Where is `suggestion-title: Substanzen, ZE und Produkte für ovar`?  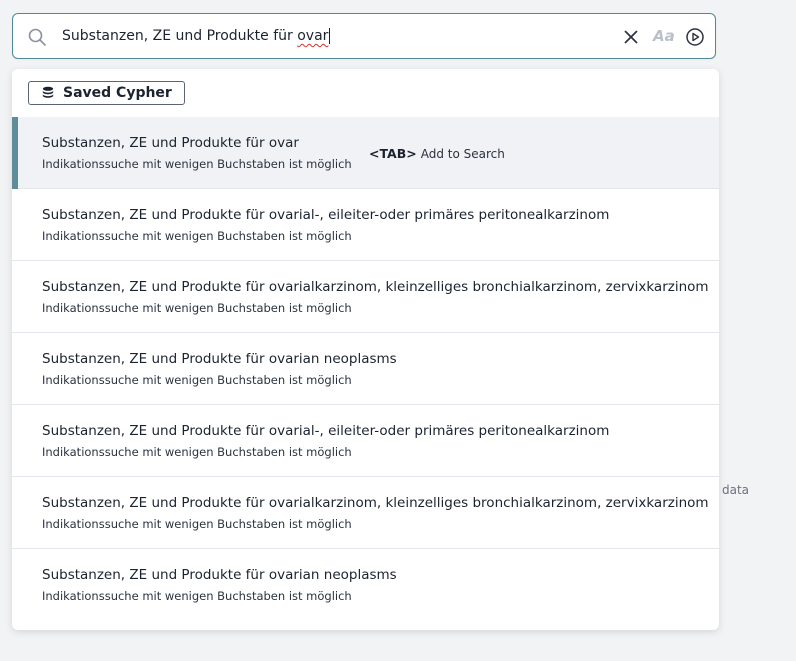
suggestion-title: Substanzen, ZE und Produkte für ovar is located at coordinates (170, 143).